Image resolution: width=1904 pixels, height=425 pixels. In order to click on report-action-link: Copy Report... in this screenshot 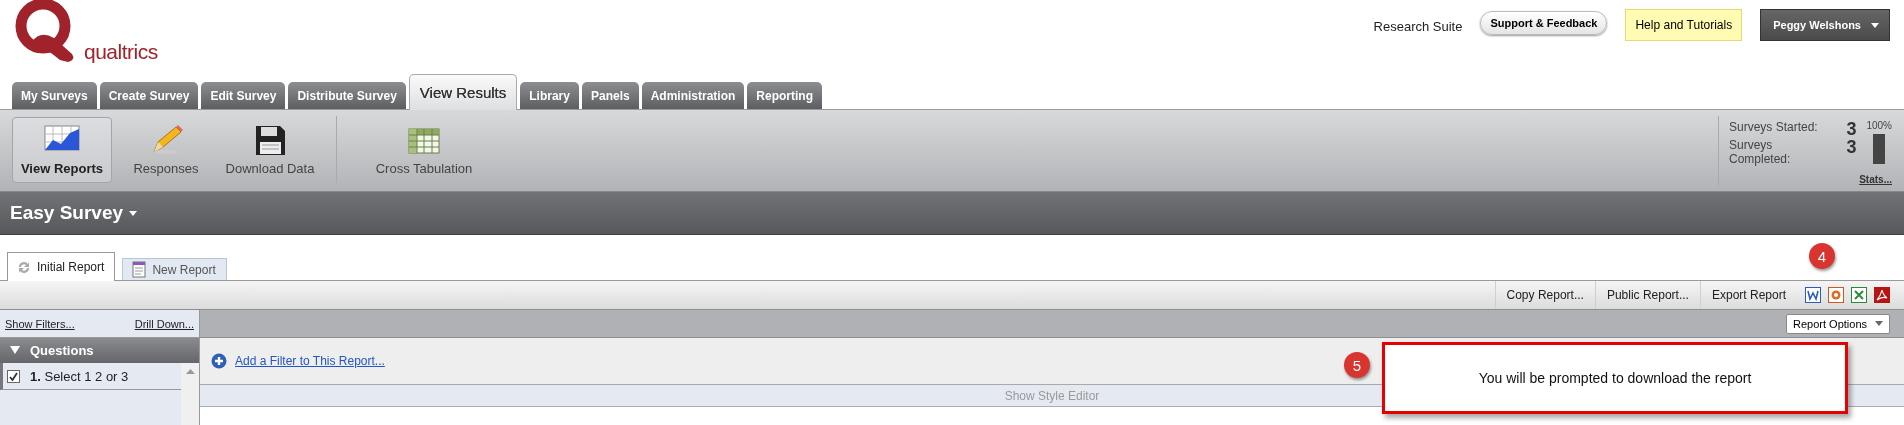, I will do `click(1544, 295)`.